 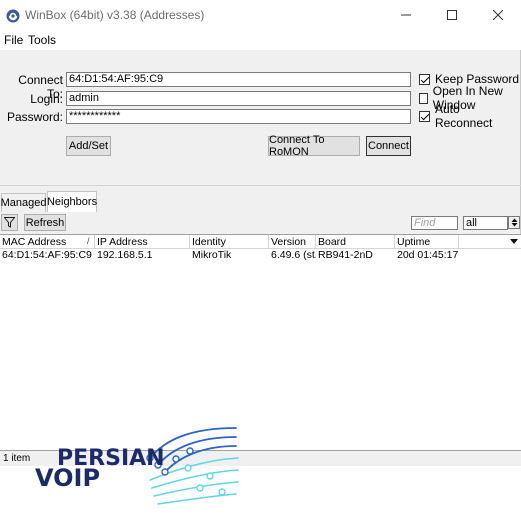 I want to click on section-divider, so click(x=260, y=185).